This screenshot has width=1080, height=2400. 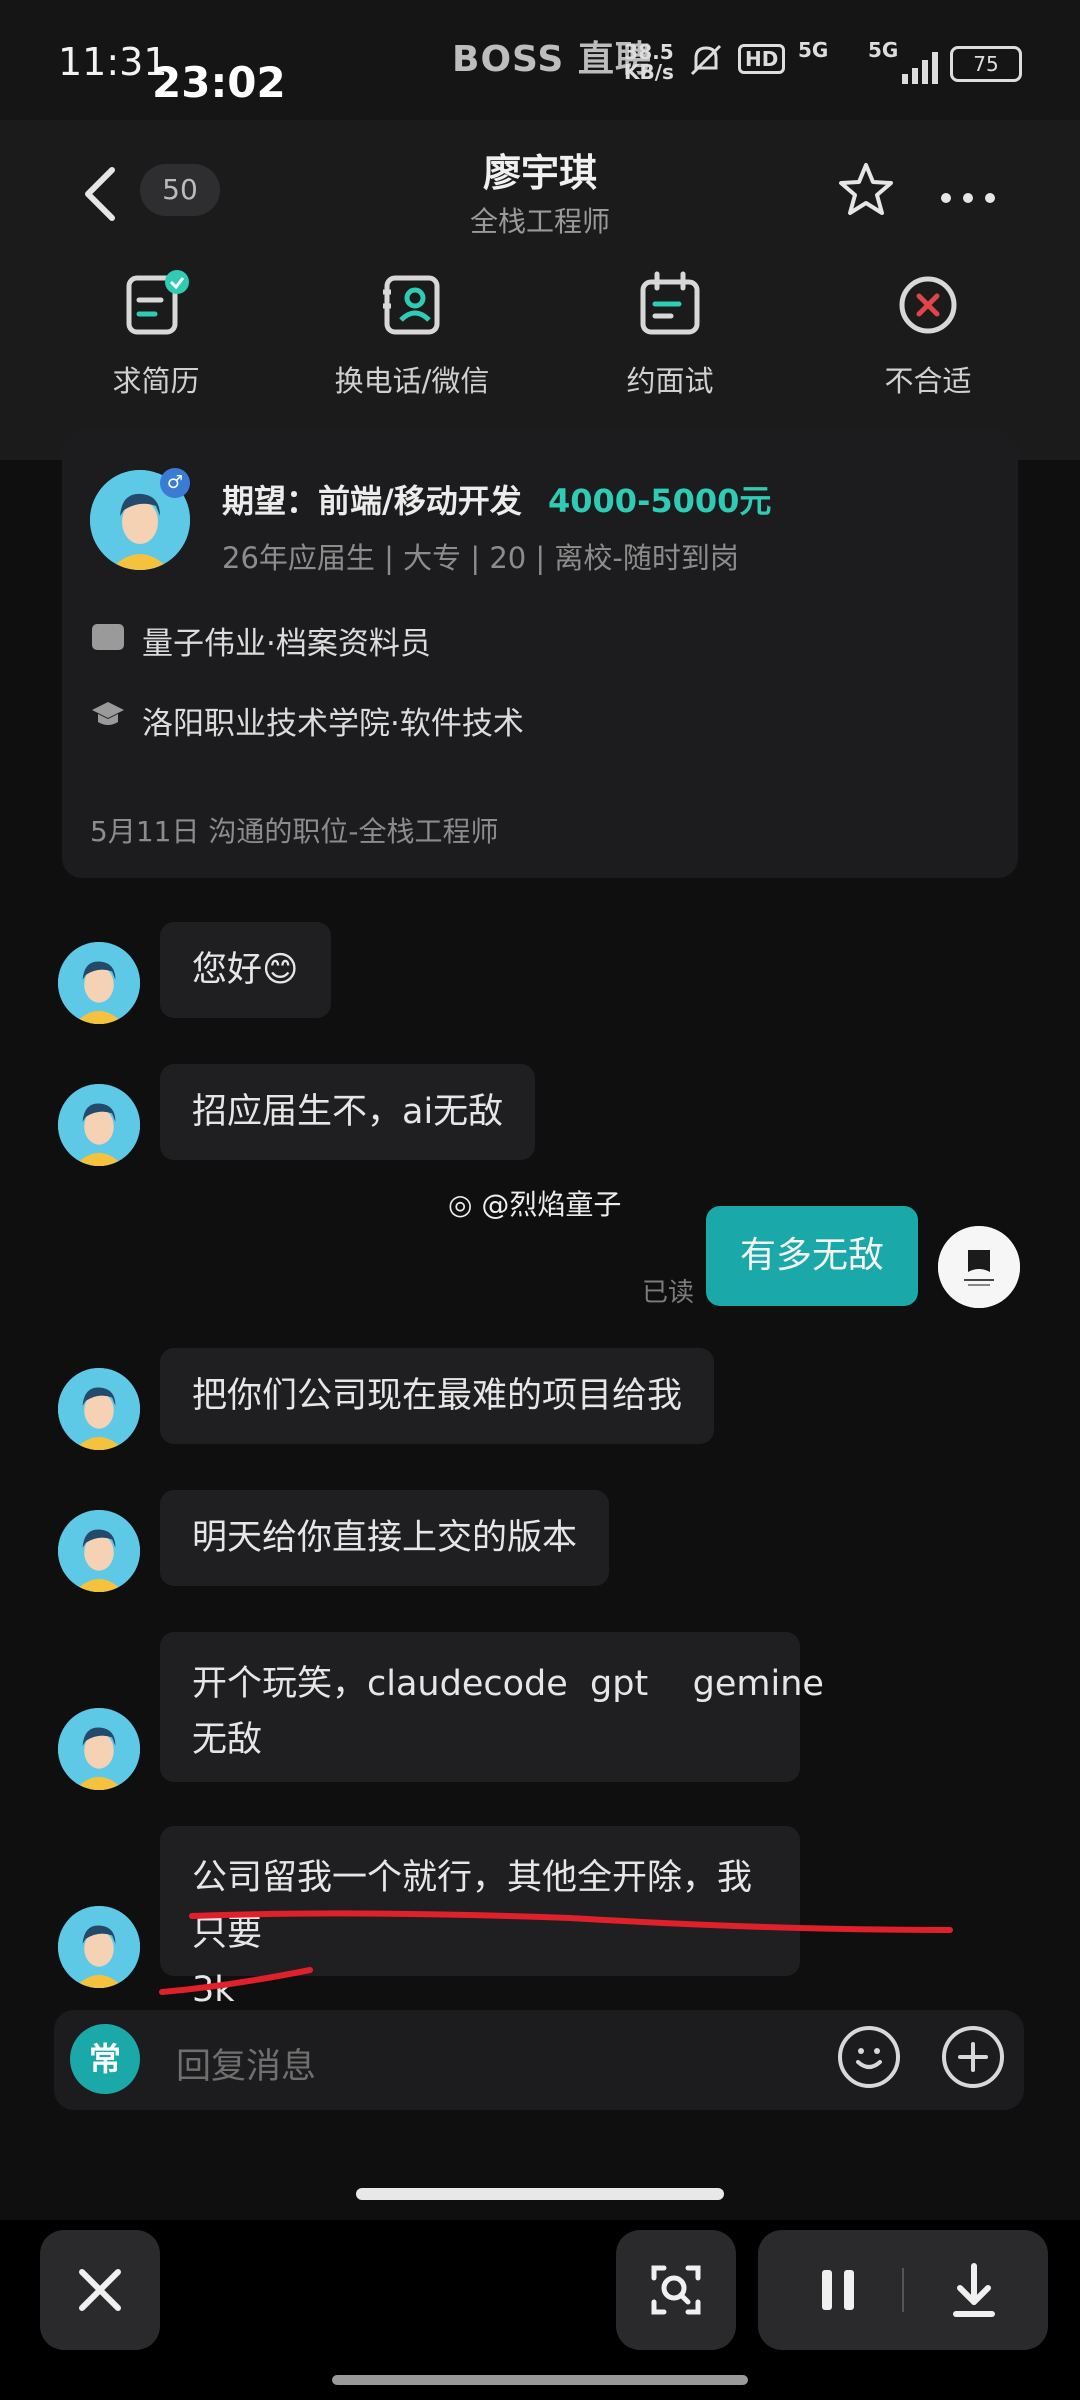 I want to click on message-bubble: 您好😊, so click(x=245, y=970).